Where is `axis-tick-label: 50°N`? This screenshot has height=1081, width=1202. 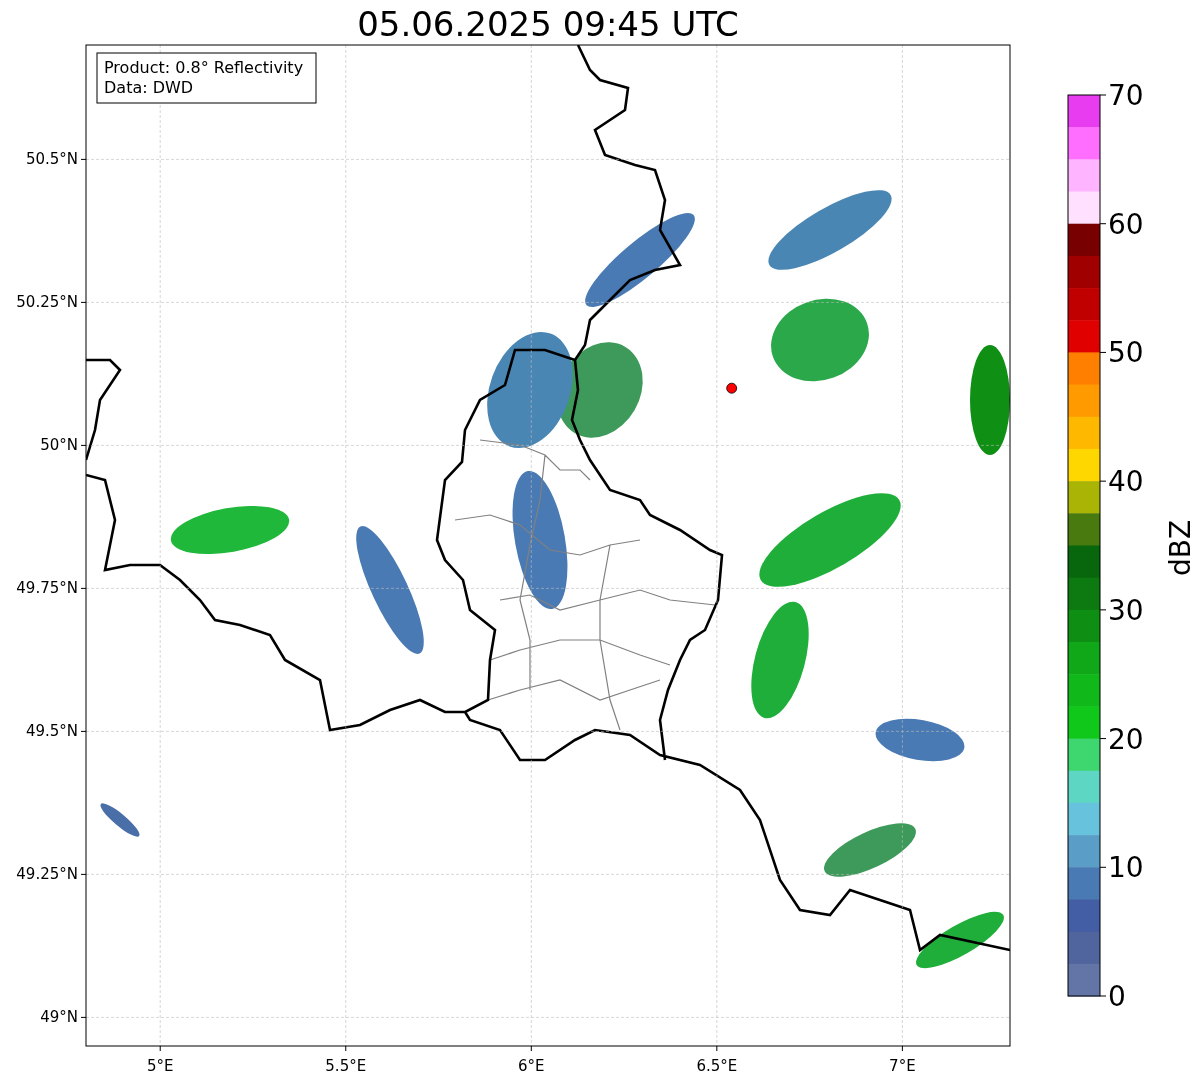
axis-tick-label: 50°N is located at coordinates (59, 445).